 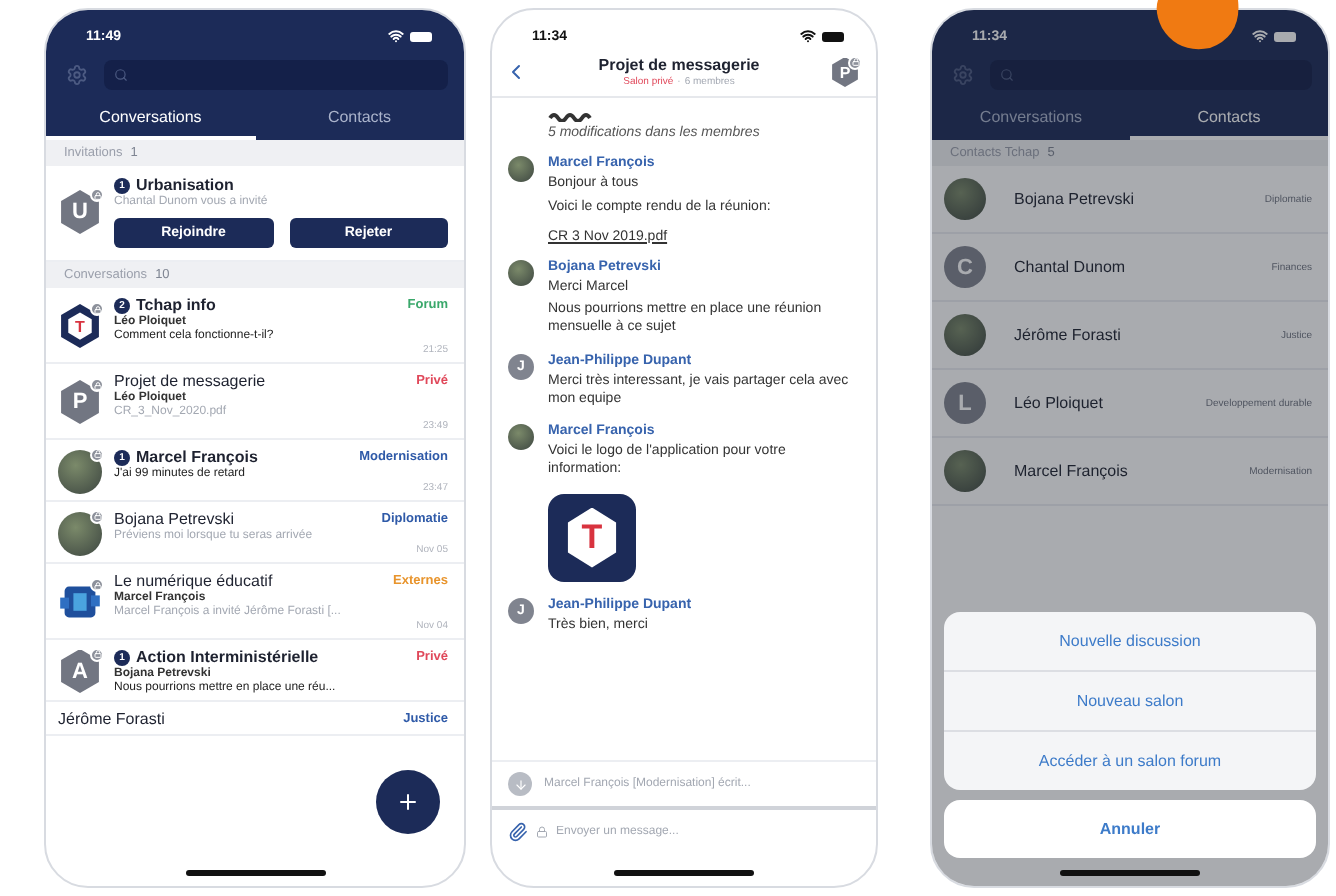 I want to click on conversation-name: Tchap info, so click(x=176, y=305).